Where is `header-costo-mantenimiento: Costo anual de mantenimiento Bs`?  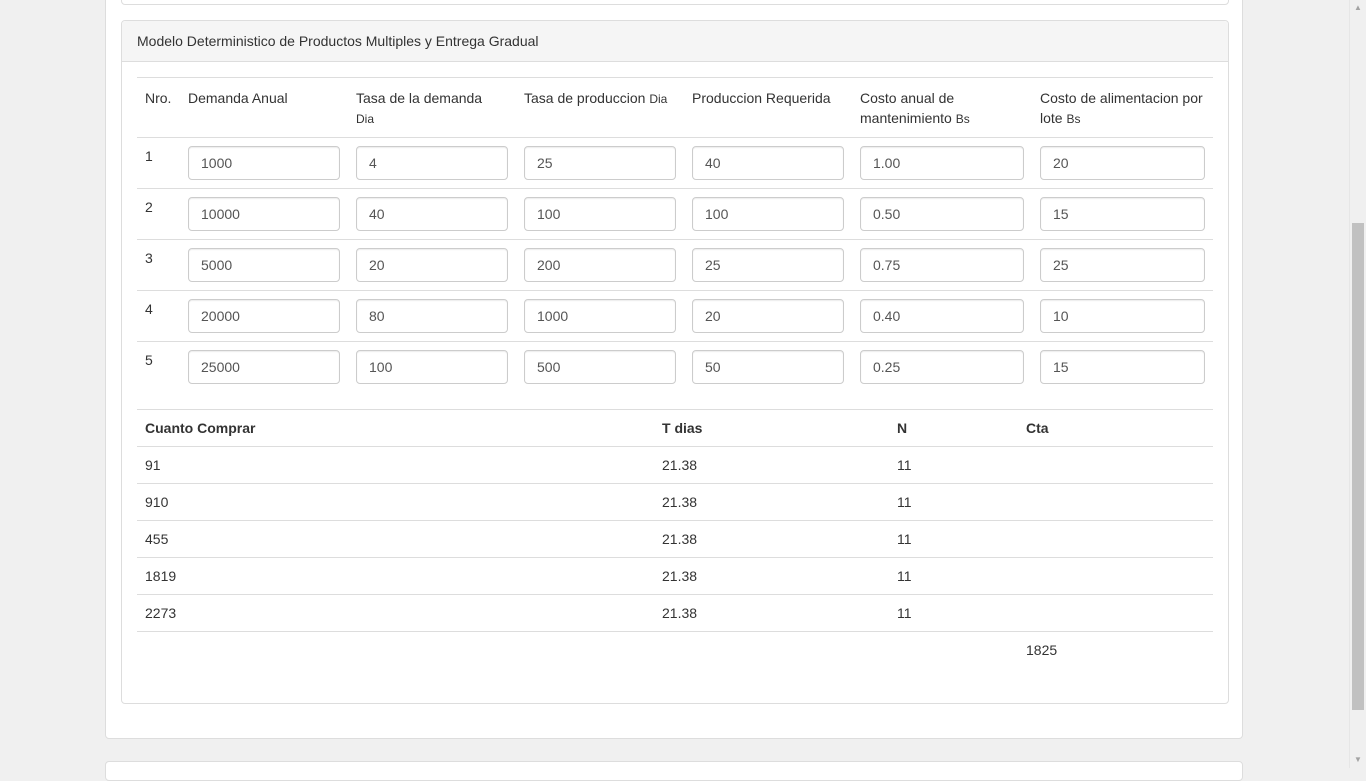 header-costo-mantenimiento: Costo anual de mantenimiento Bs is located at coordinates (942, 107).